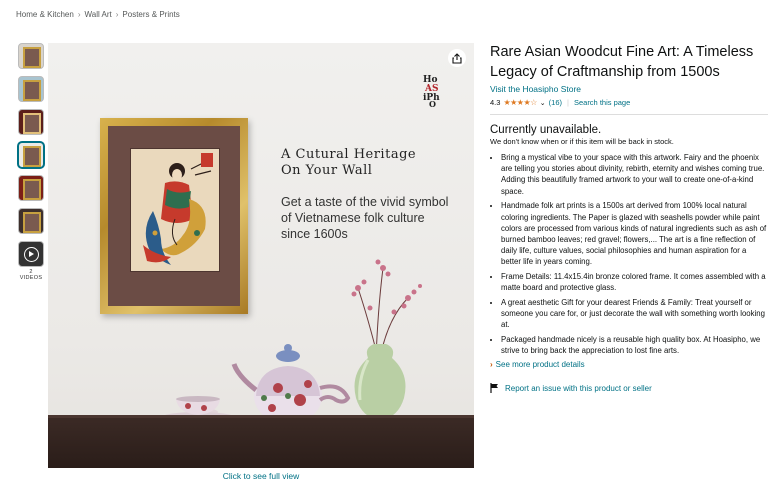 The width and height of the screenshot is (783, 500). What do you see at coordinates (495, 102) in the screenshot?
I see `rating-value: 4.3` at bounding box center [495, 102].